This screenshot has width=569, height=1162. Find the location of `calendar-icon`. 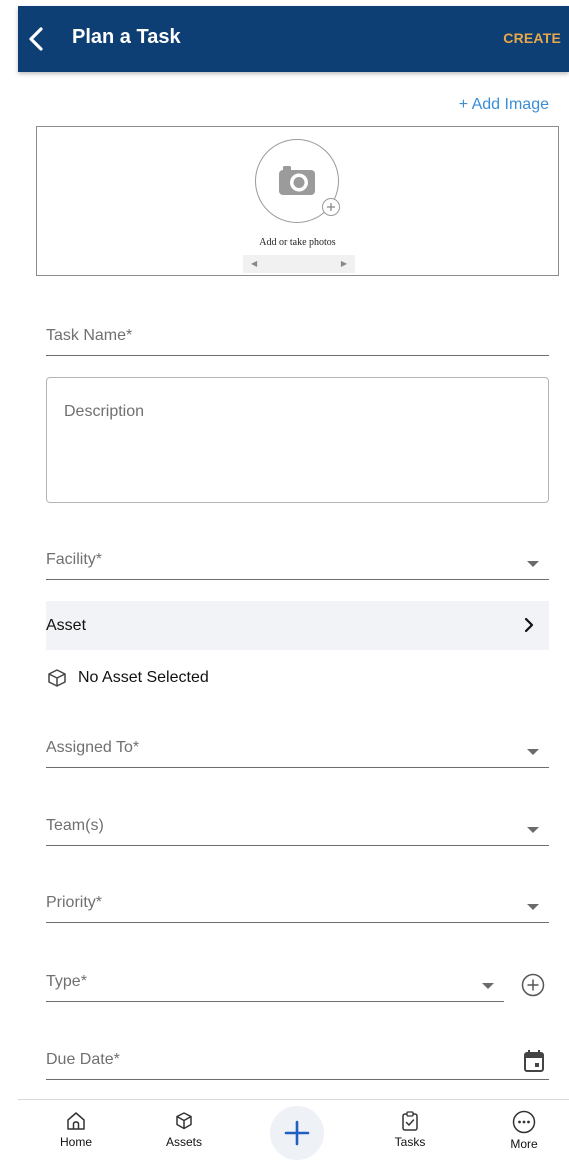

calendar-icon is located at coordinates (534, 1061).